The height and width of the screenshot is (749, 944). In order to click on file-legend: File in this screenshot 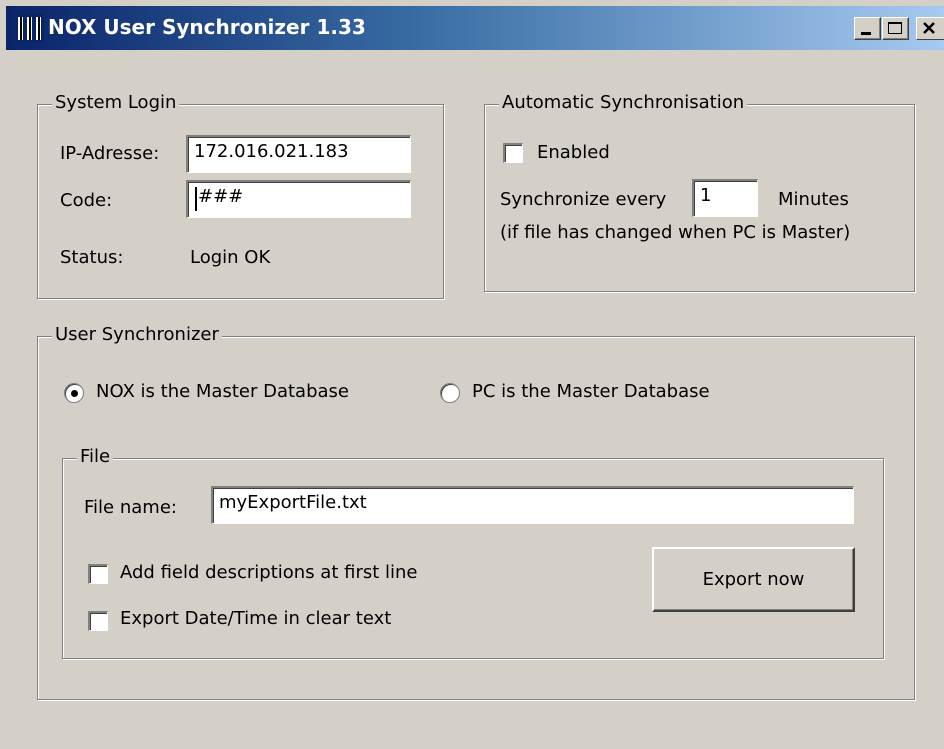, I will do `click(95, 456)`.